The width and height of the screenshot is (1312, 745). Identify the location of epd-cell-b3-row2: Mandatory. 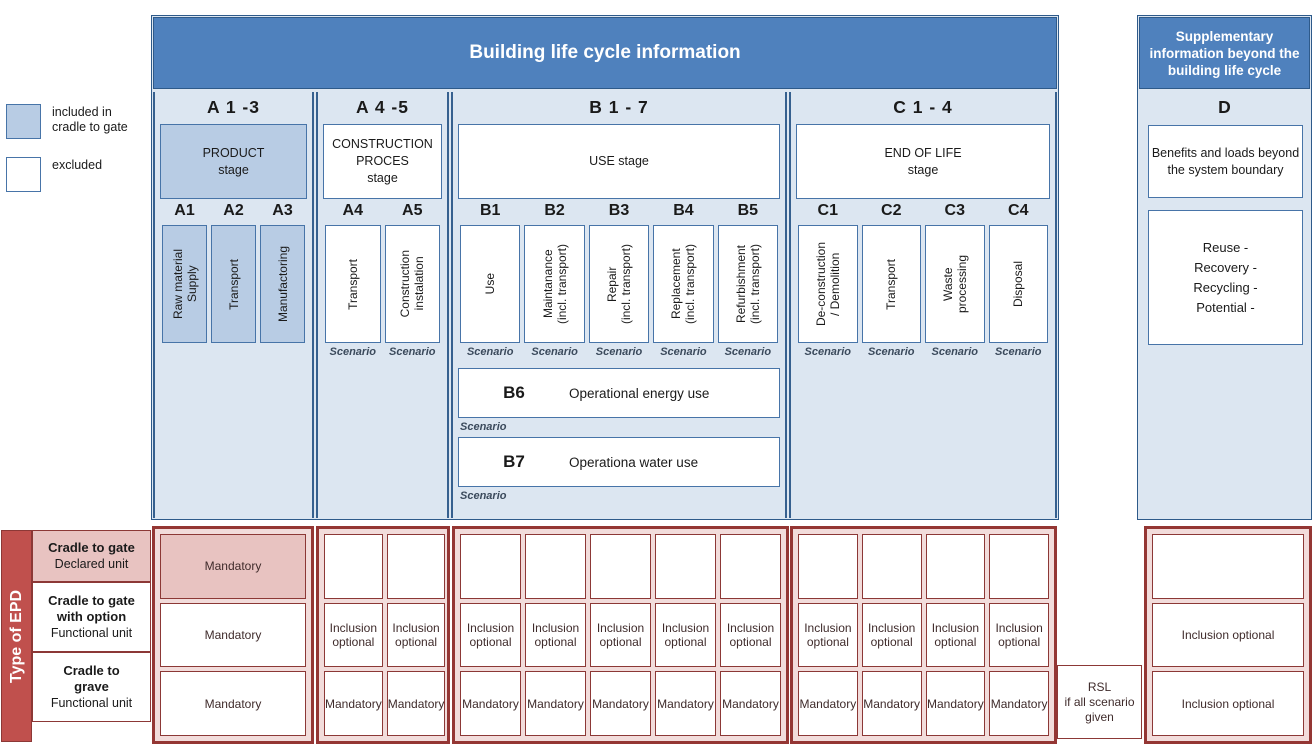
(620, 704).